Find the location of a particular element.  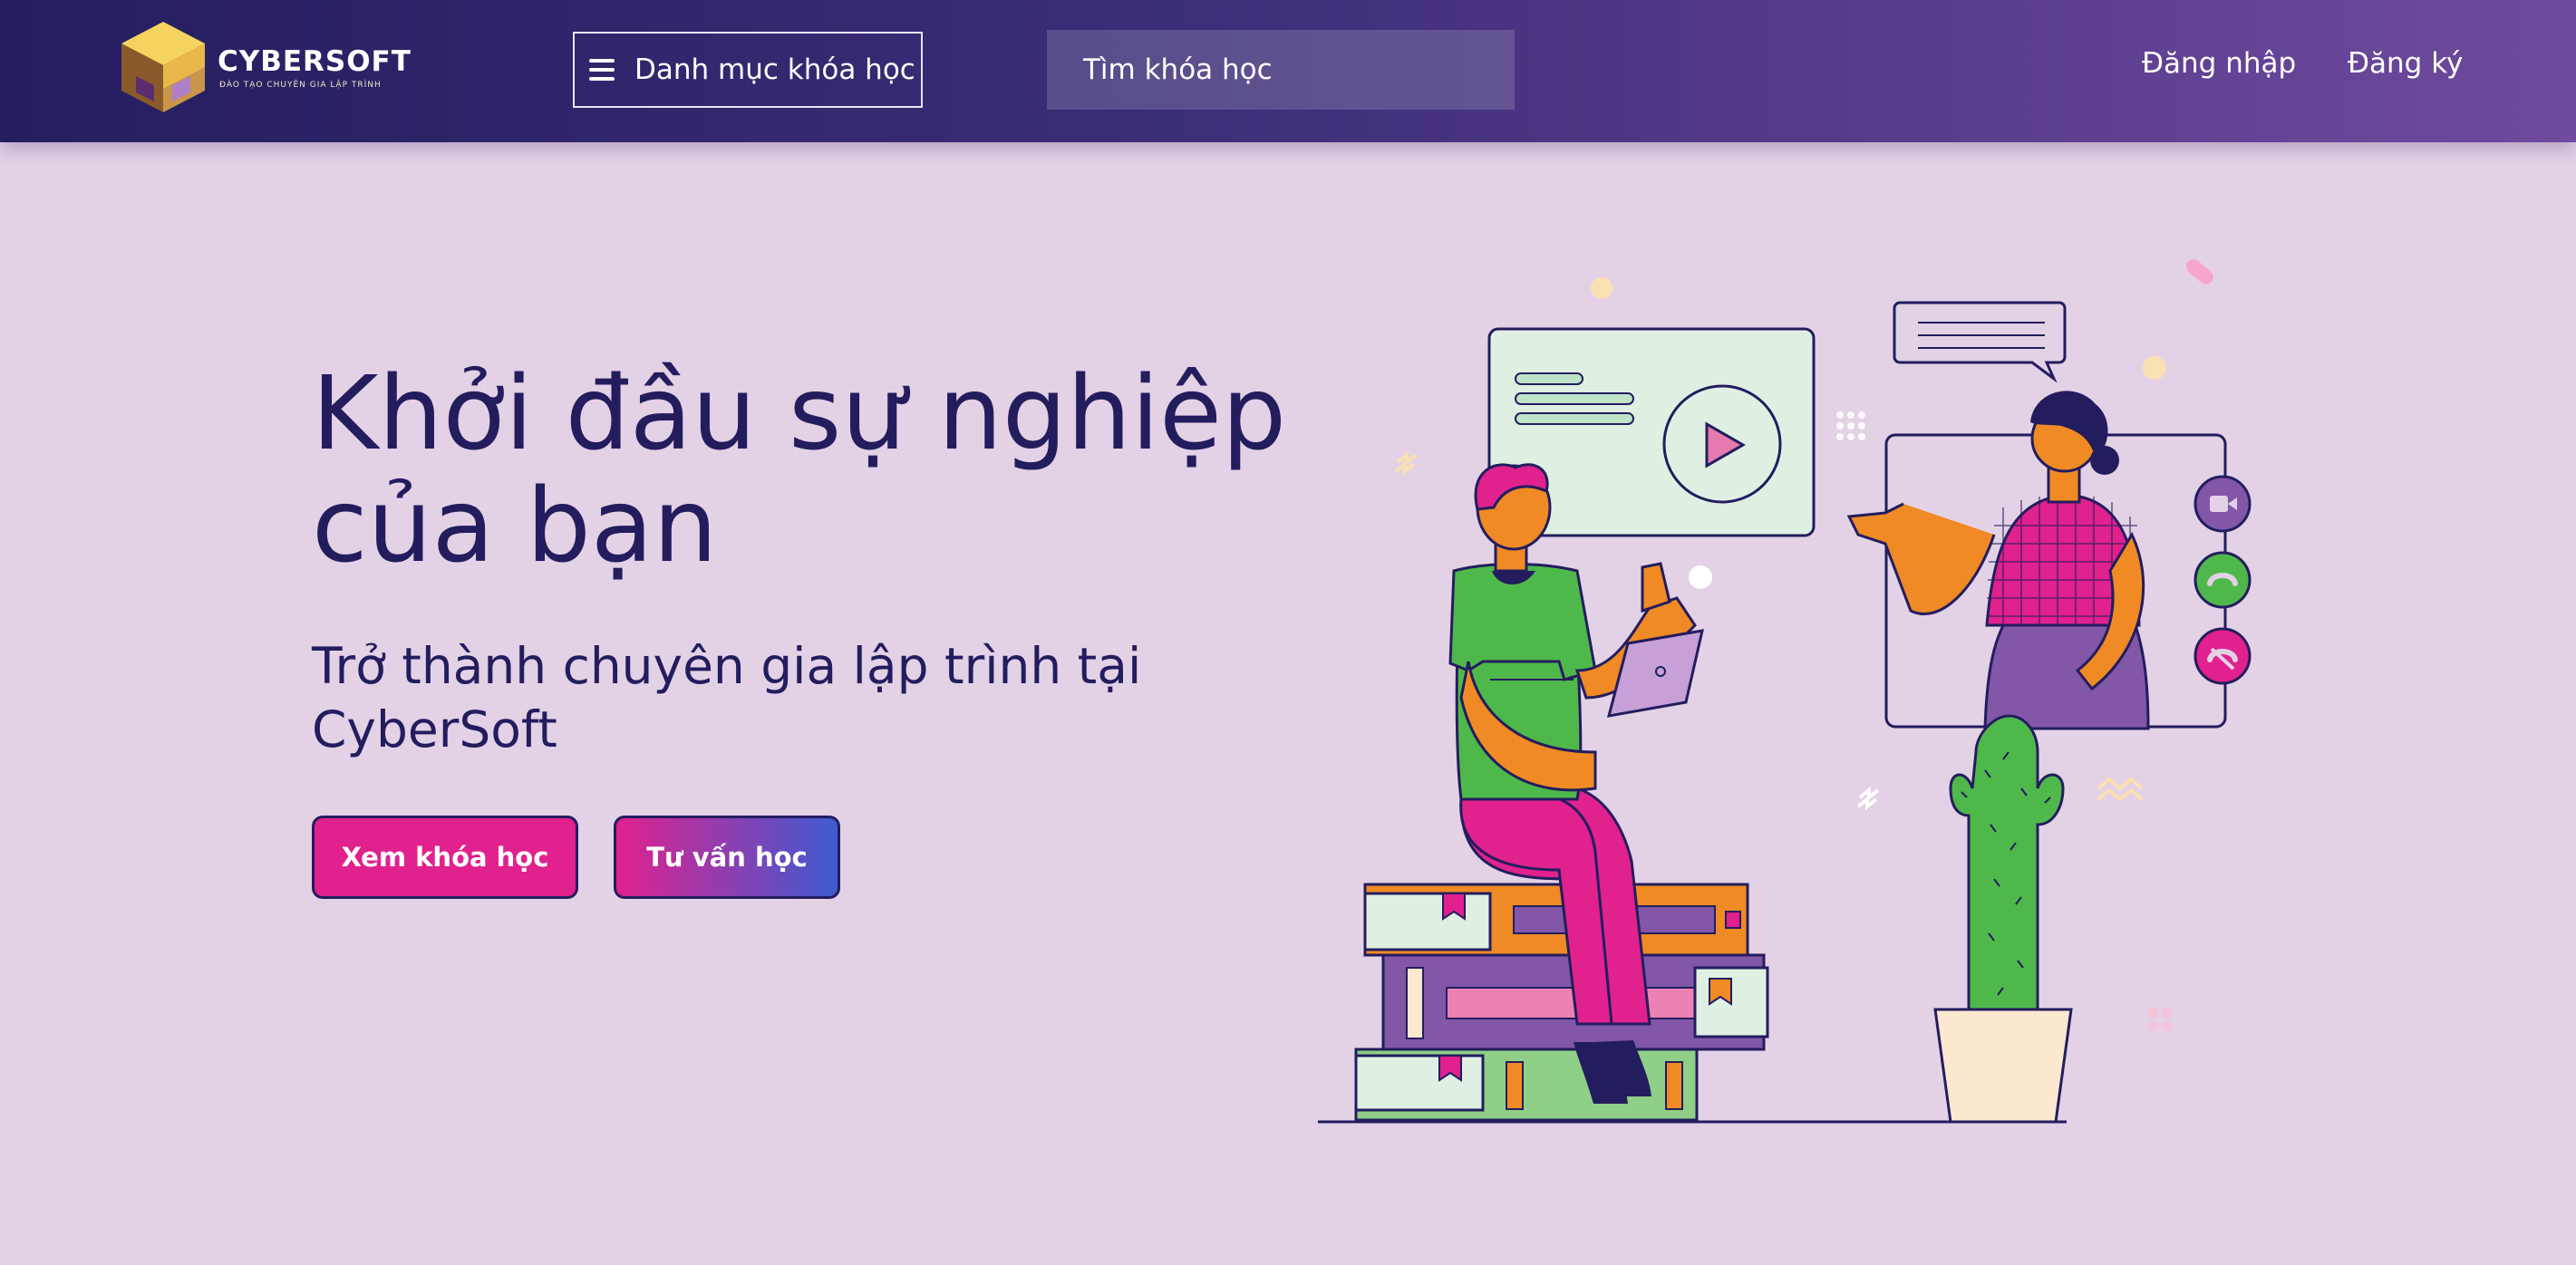

course-category-button: Danh mục khóa học is located at coordinates (748, 70).